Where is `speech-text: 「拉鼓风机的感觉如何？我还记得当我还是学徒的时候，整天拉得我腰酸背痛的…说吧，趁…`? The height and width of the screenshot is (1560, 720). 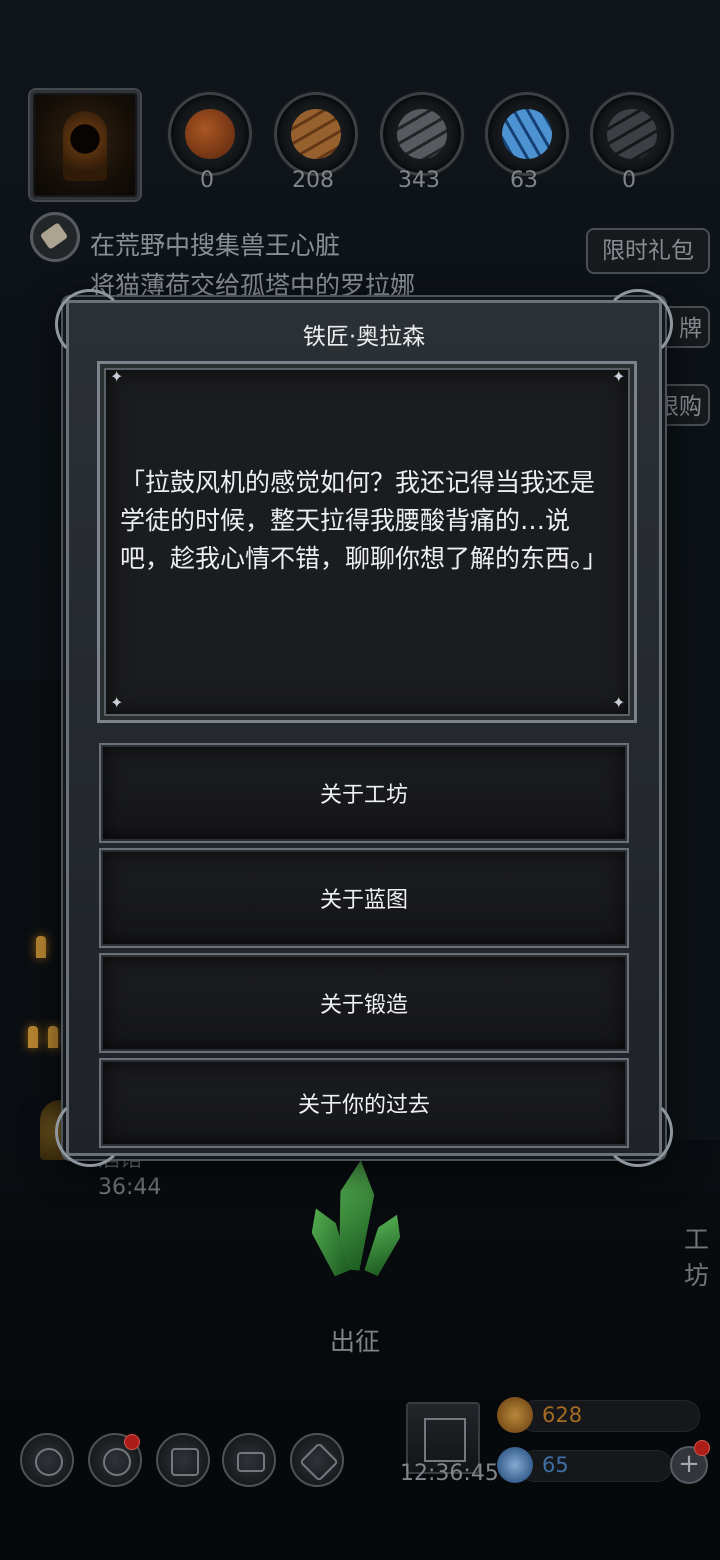 speech-text: 「拉鼓风机的感觉如何？我还记得当我还是学徒的时候，整天拉得我腰酸背痛的…说吧，趁… is located at coordinates (364, 520).